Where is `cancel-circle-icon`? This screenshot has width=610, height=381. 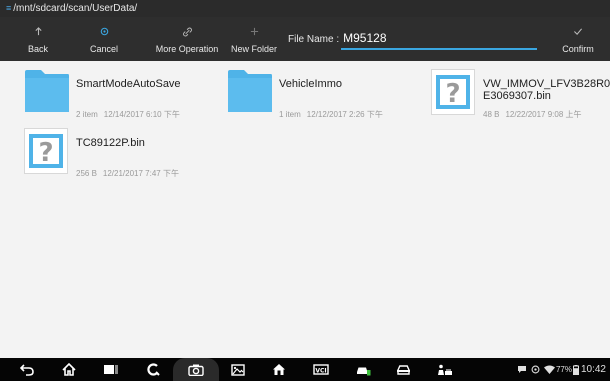 cancel-circle-icon is located at coordinates (104, 32).